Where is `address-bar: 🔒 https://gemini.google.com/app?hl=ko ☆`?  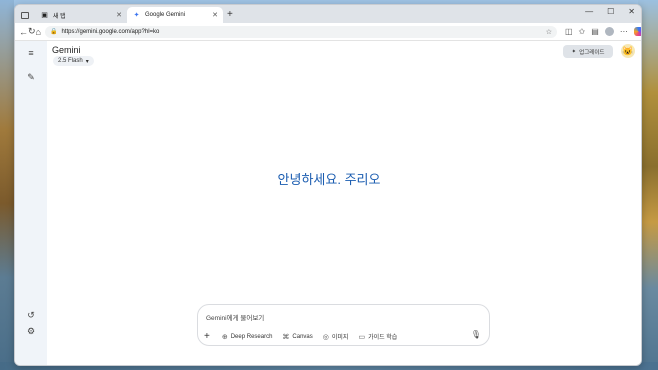
address-bar: 🔒 https://gemini.google.com/app?hl=ko ☆ is located at coordinates (300, 31).